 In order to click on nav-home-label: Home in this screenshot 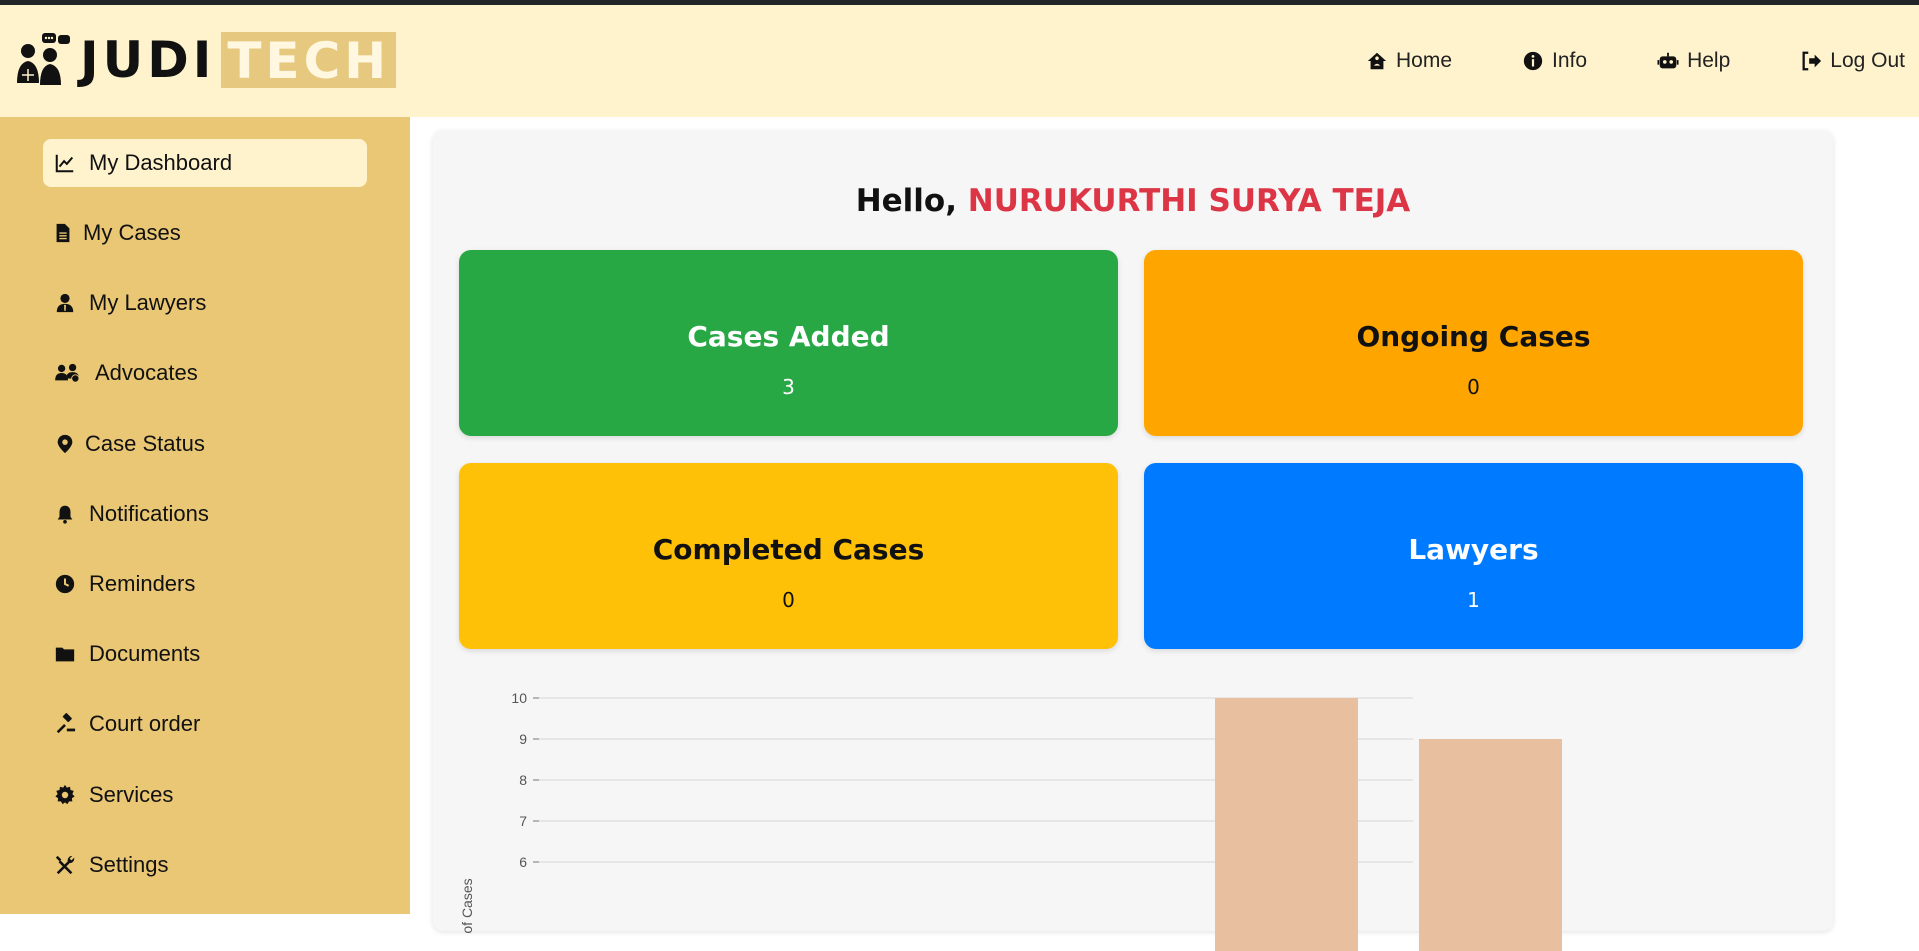, I will do `click(1424, 60)`.